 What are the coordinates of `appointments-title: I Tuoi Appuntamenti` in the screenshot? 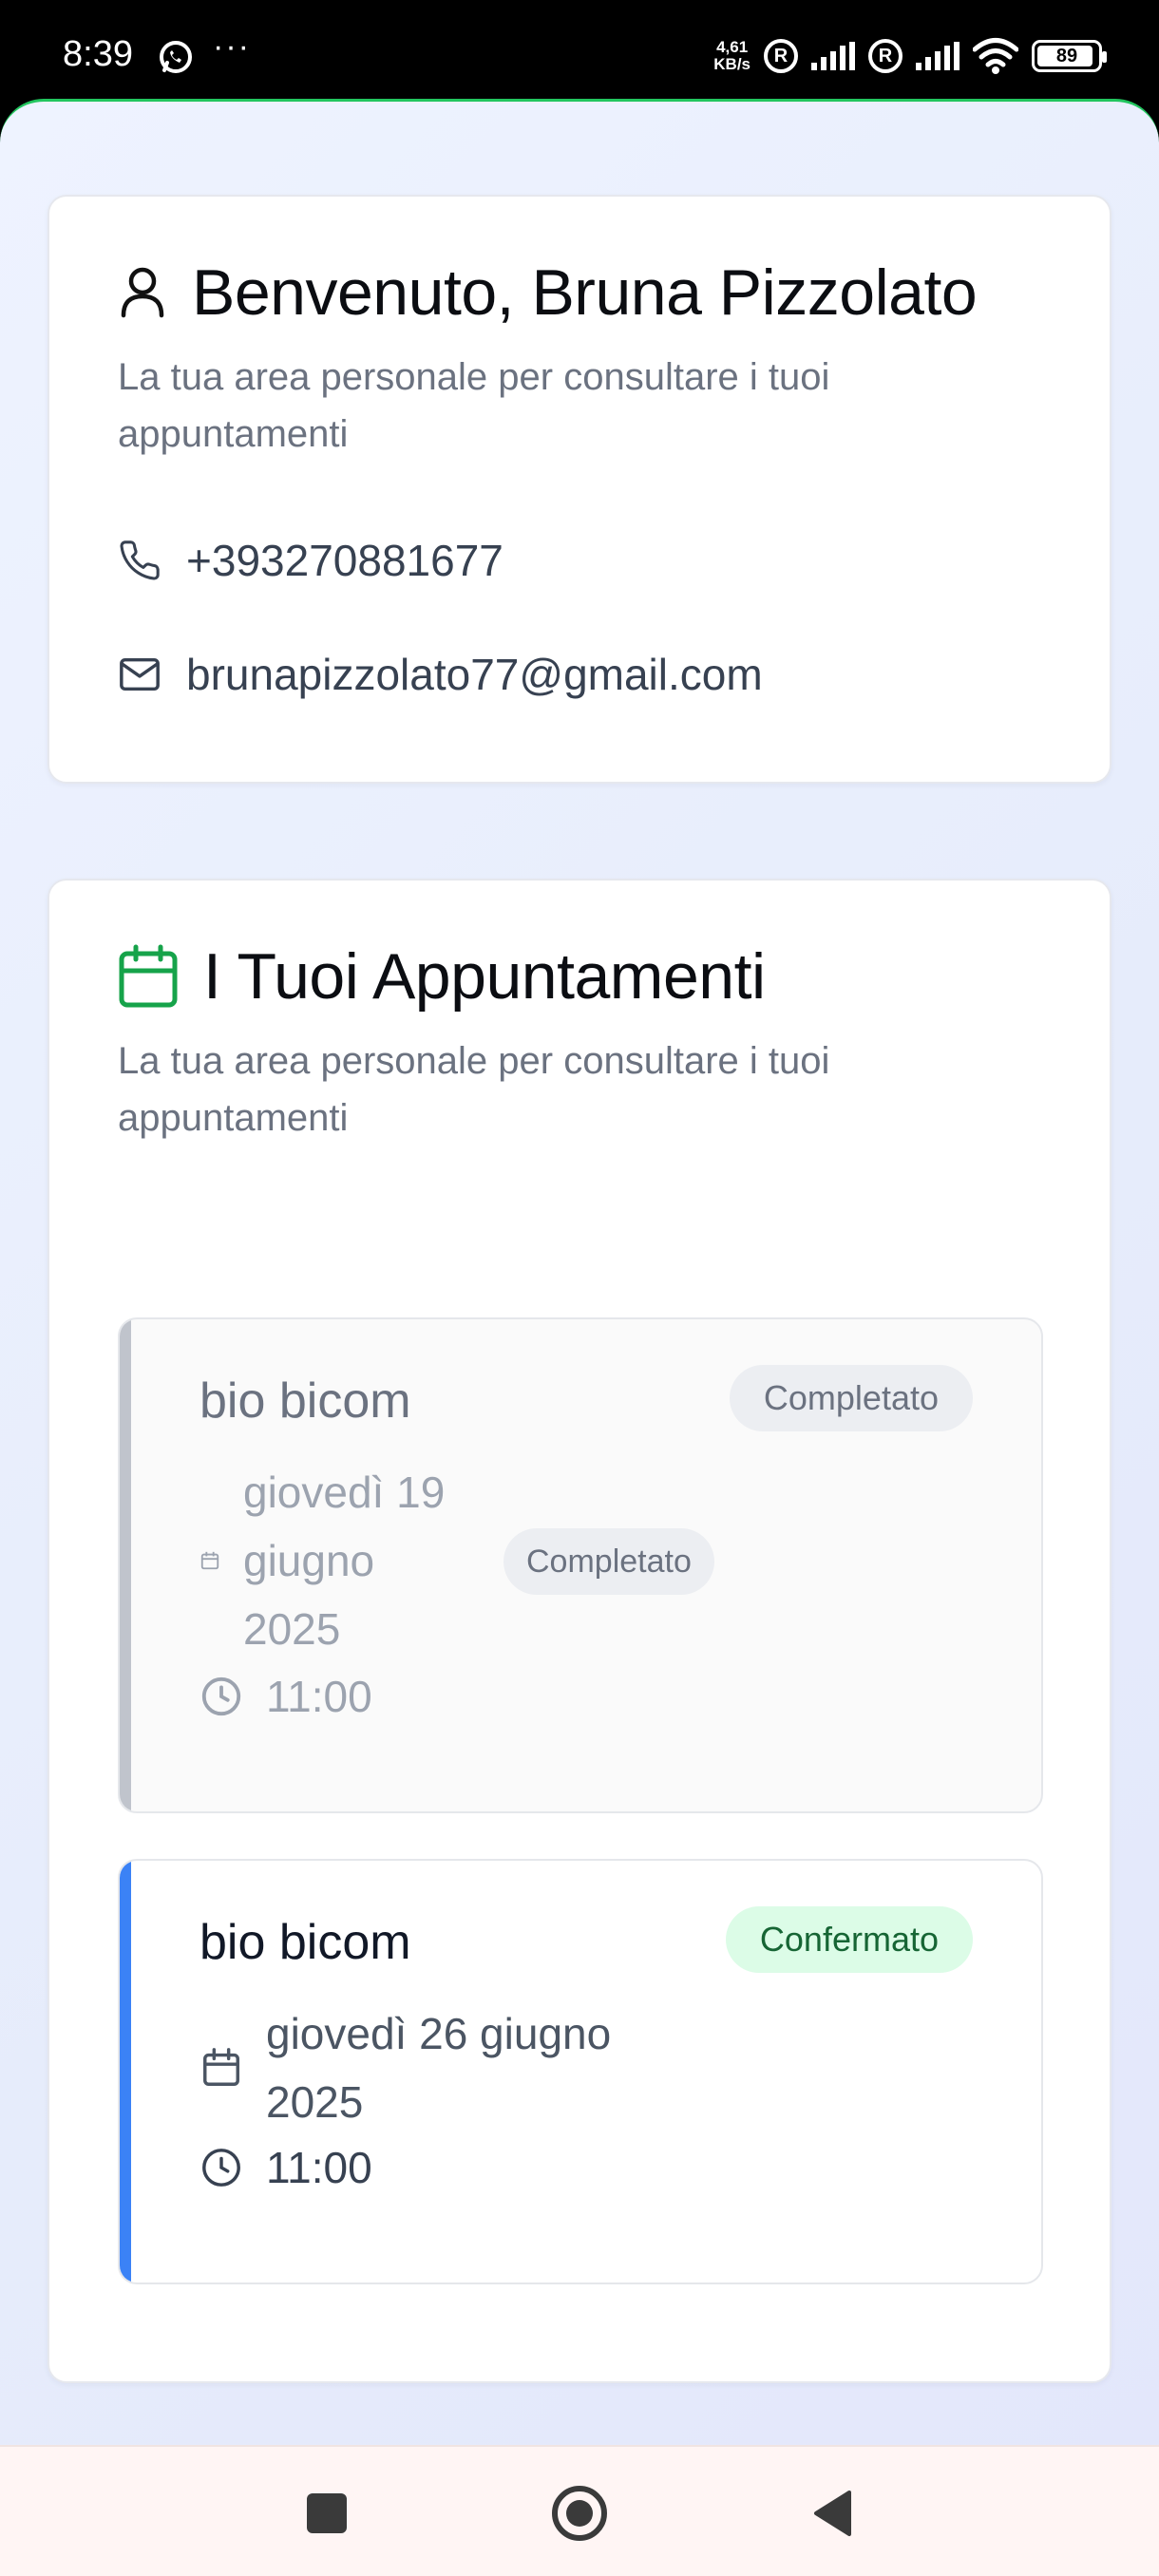 It's located at (484, 976).